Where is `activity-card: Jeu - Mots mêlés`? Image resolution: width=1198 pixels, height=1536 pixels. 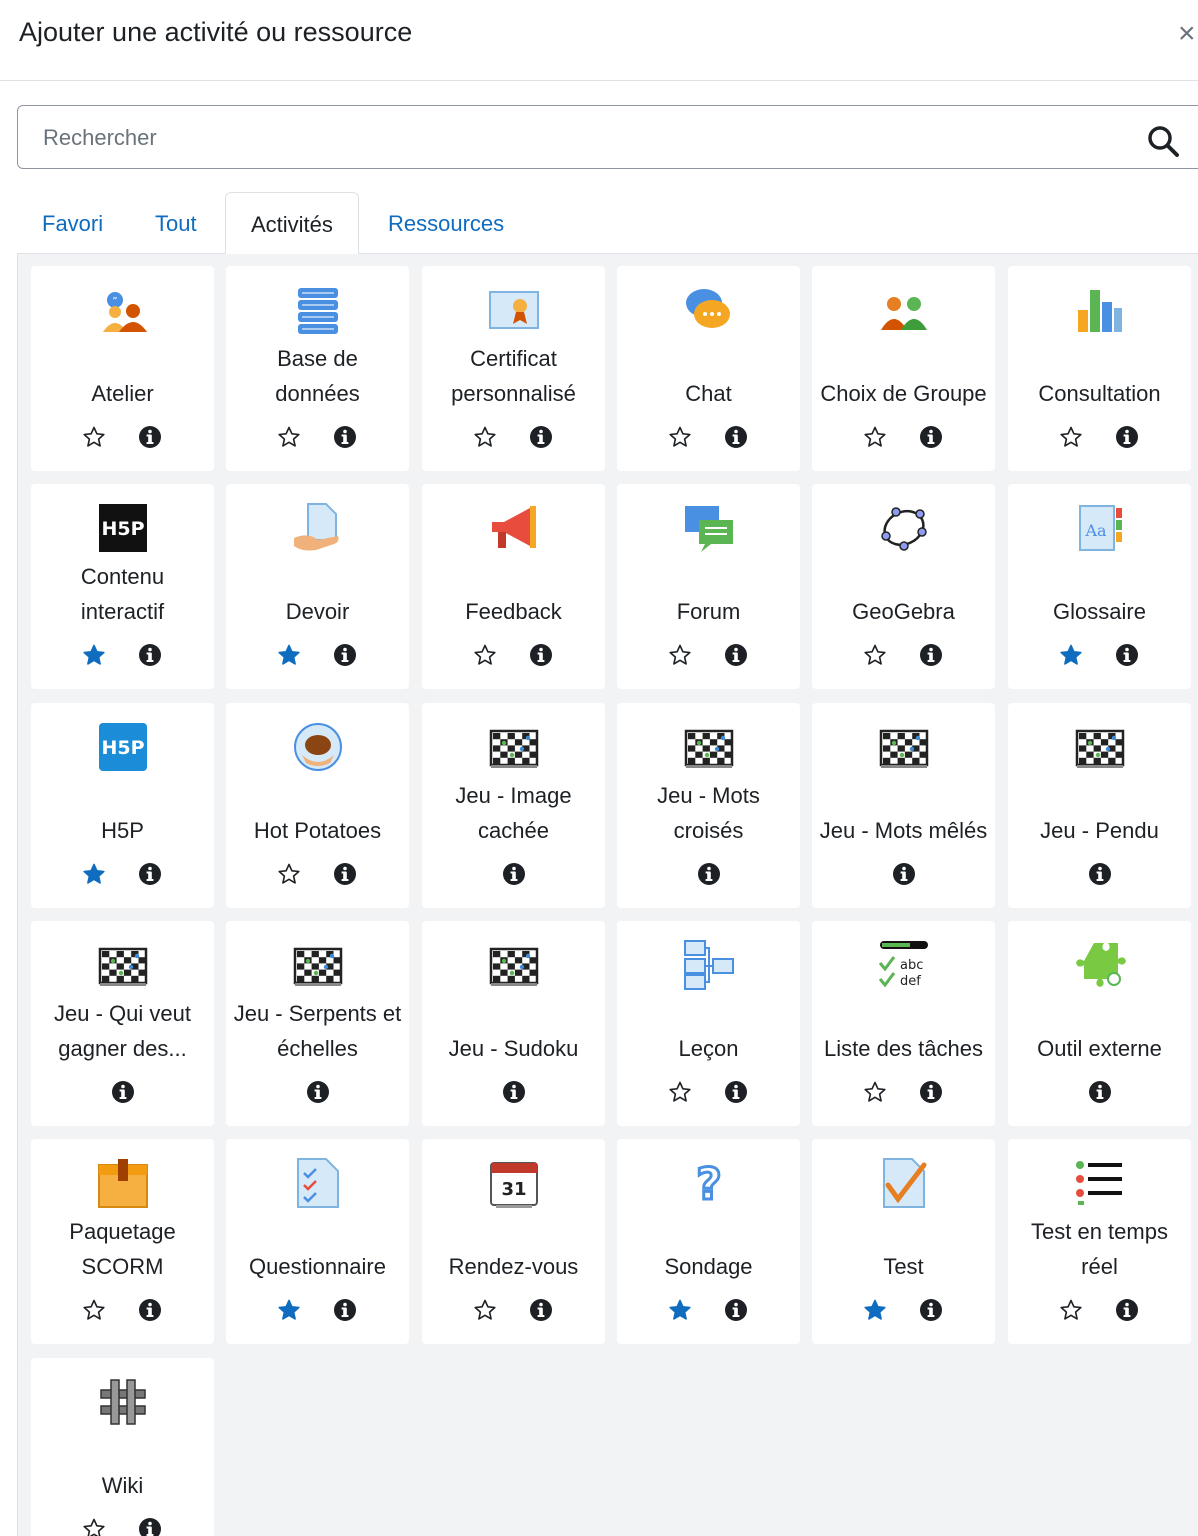
activity-card: Jeu - Mots mêlés is located at coordinates (903, 805).